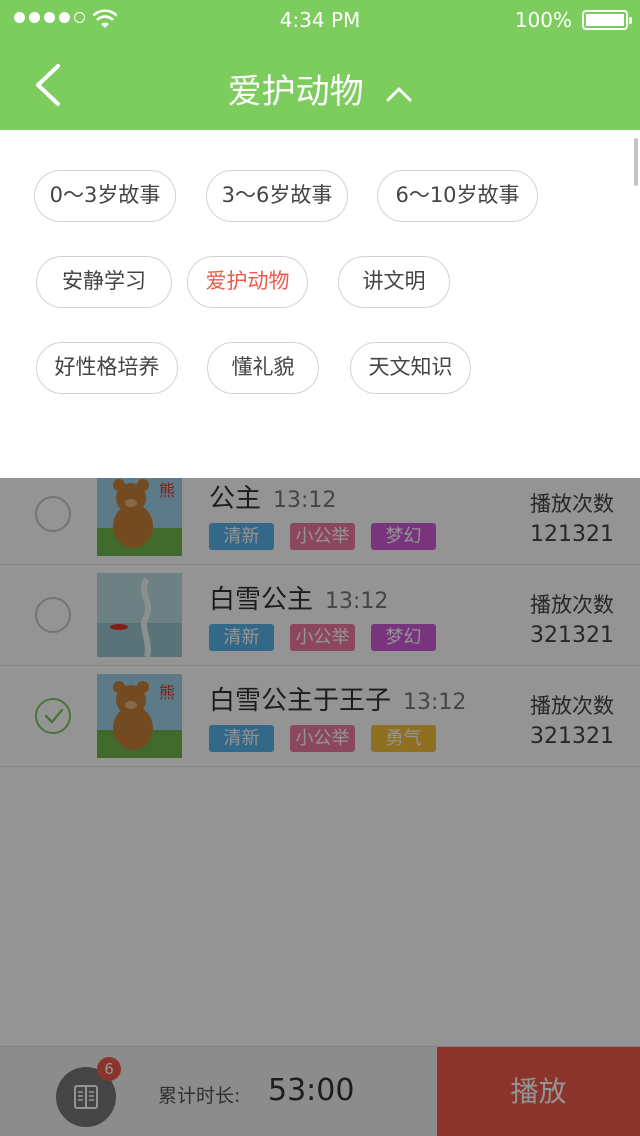 The width and height of the screenshot is (640, 1136). Describe the element at coordinates (277, 196) in the screenshot. I see `category-chip: 3～6岁故事` at that location.